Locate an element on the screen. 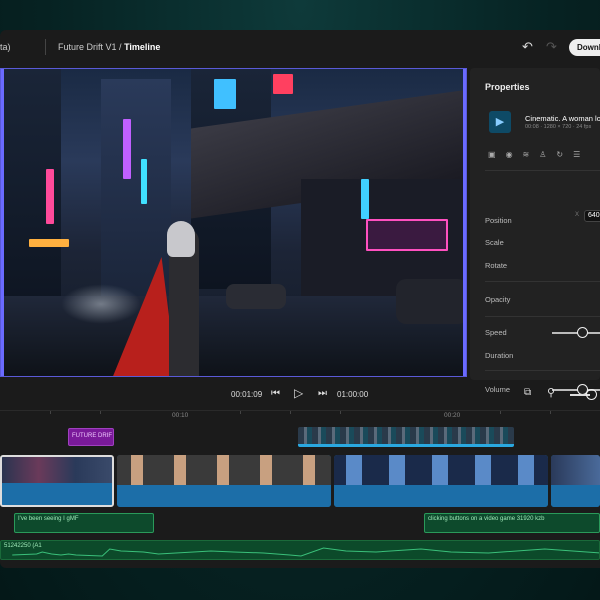 This screenshot has height=600, width=600. align-icon: ☰ is located at coordinates (576, 154).